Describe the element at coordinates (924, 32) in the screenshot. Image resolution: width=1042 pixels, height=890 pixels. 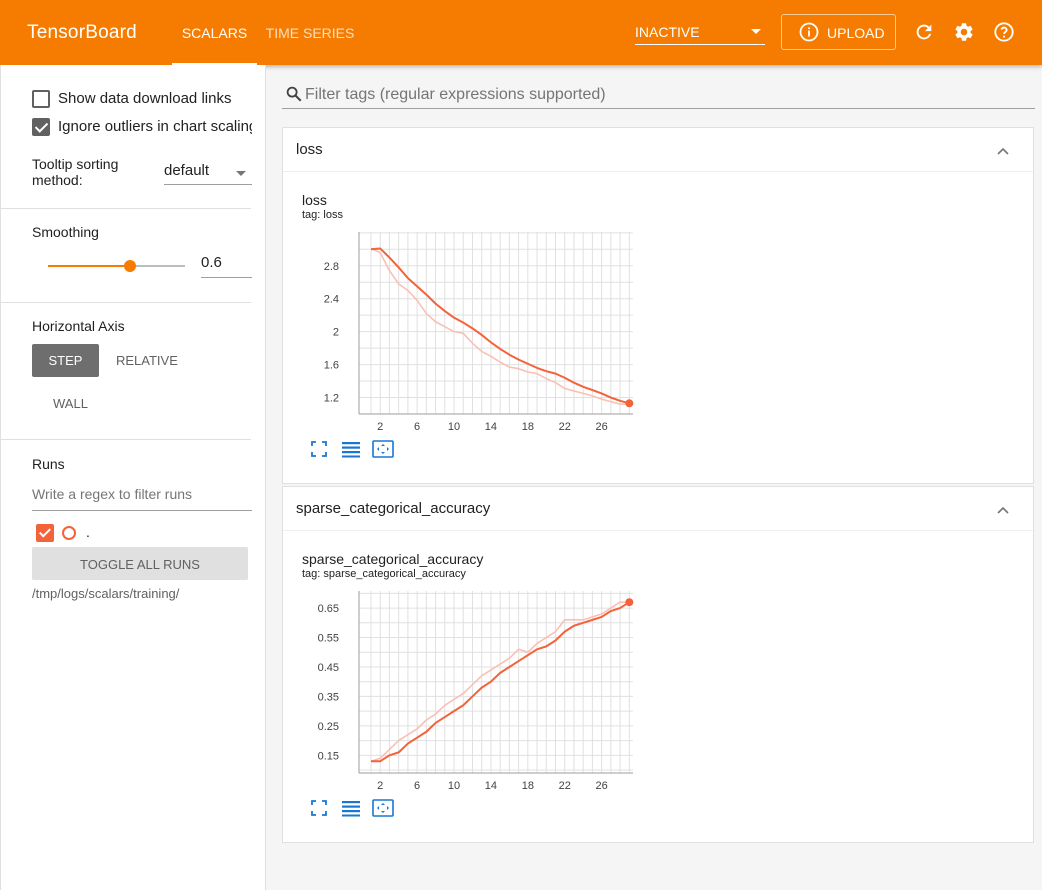
I see `refresh-icon` at that location.